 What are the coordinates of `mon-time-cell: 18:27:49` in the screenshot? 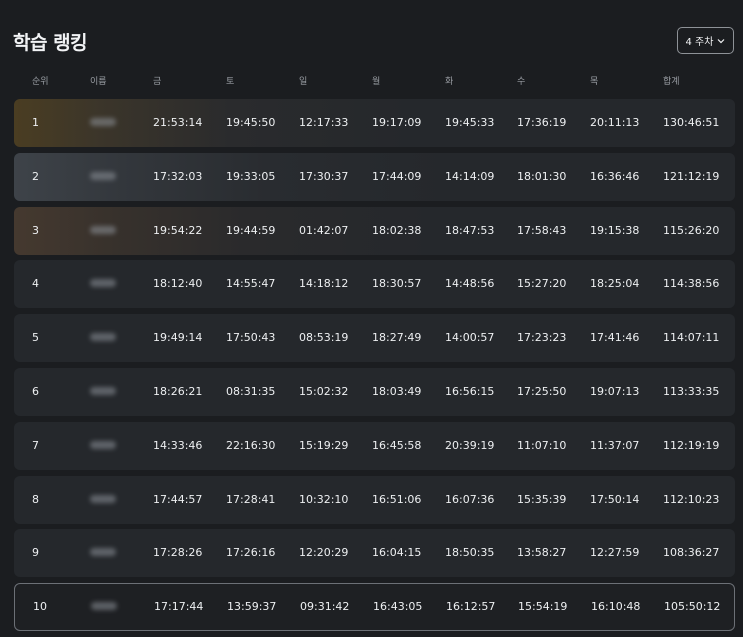 It's located at (397, 337).